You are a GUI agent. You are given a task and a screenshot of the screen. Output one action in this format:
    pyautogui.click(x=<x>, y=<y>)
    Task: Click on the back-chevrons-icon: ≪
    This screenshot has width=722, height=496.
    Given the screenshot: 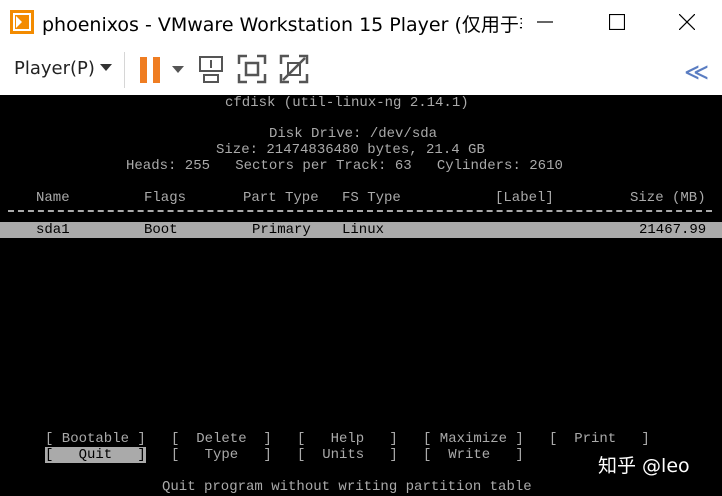 What is the action you would take?
    pyautogui.click(x=696, y=72)
    